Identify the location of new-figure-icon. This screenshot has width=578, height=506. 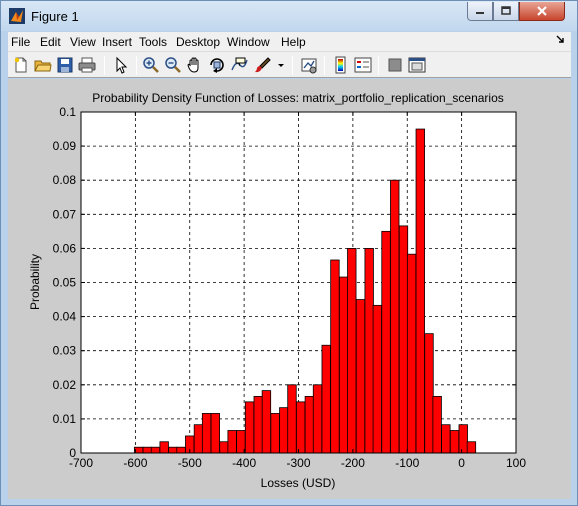
(21, 65).